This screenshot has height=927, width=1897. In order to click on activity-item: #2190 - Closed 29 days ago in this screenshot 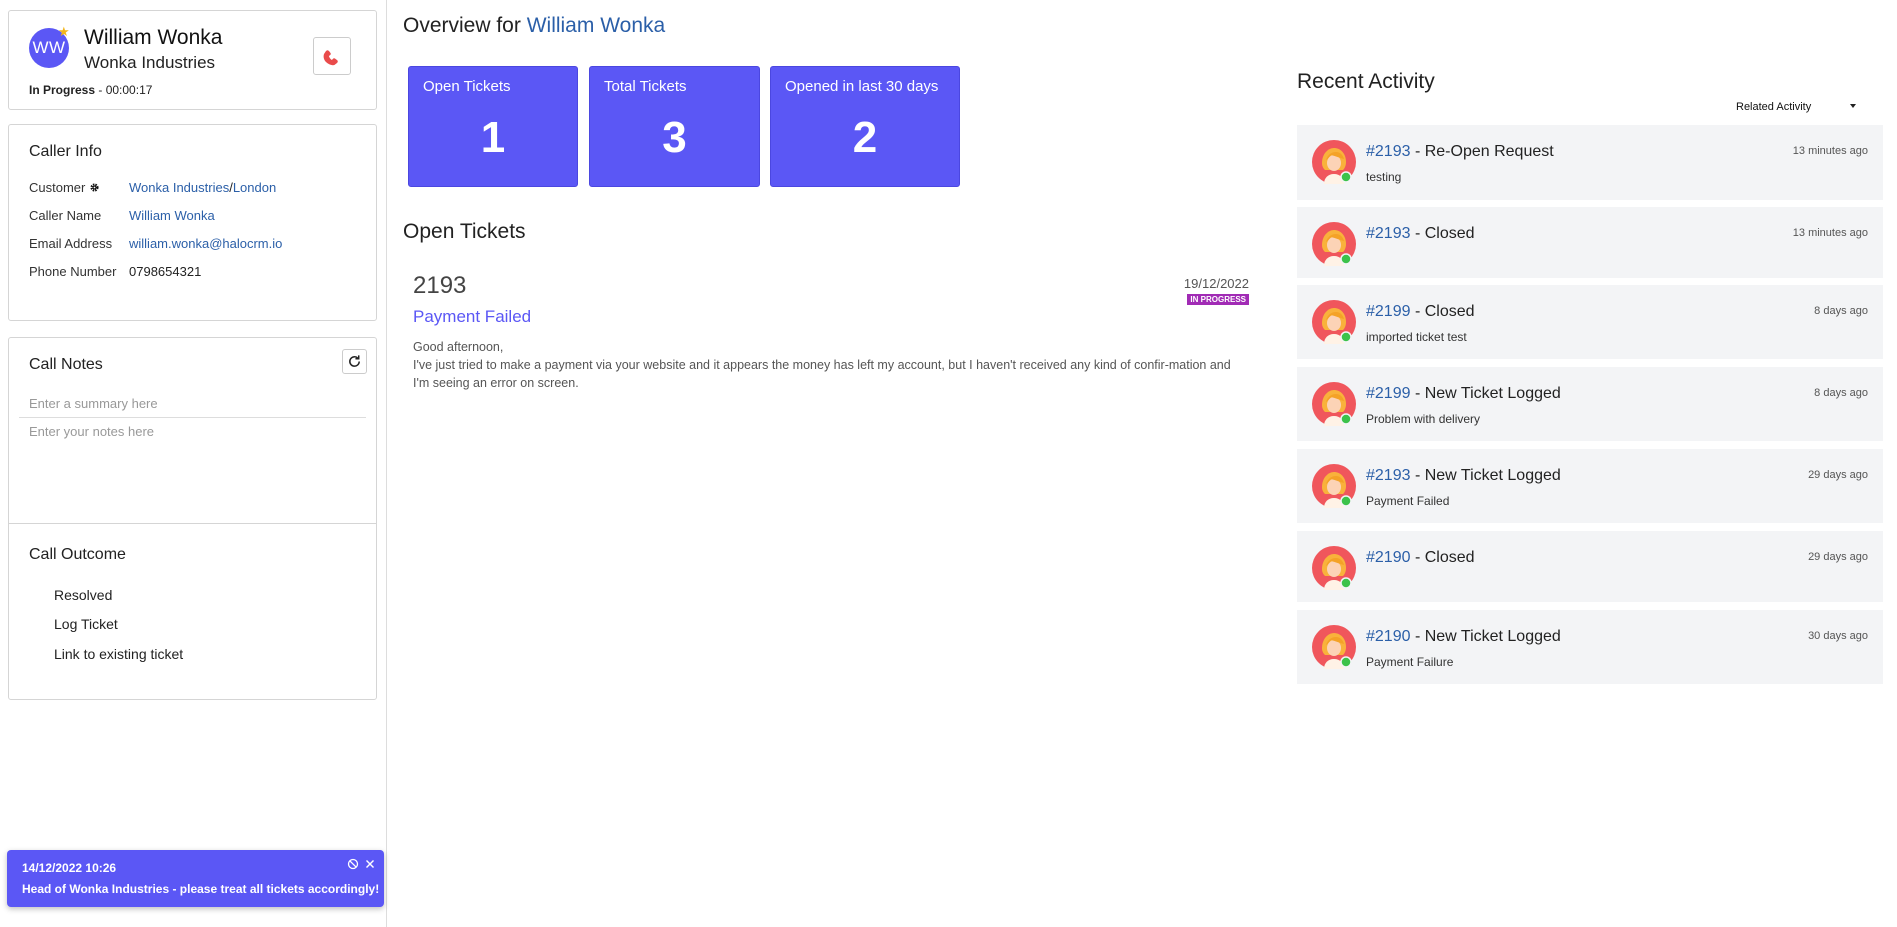, I will do `click(1590, 566)`.